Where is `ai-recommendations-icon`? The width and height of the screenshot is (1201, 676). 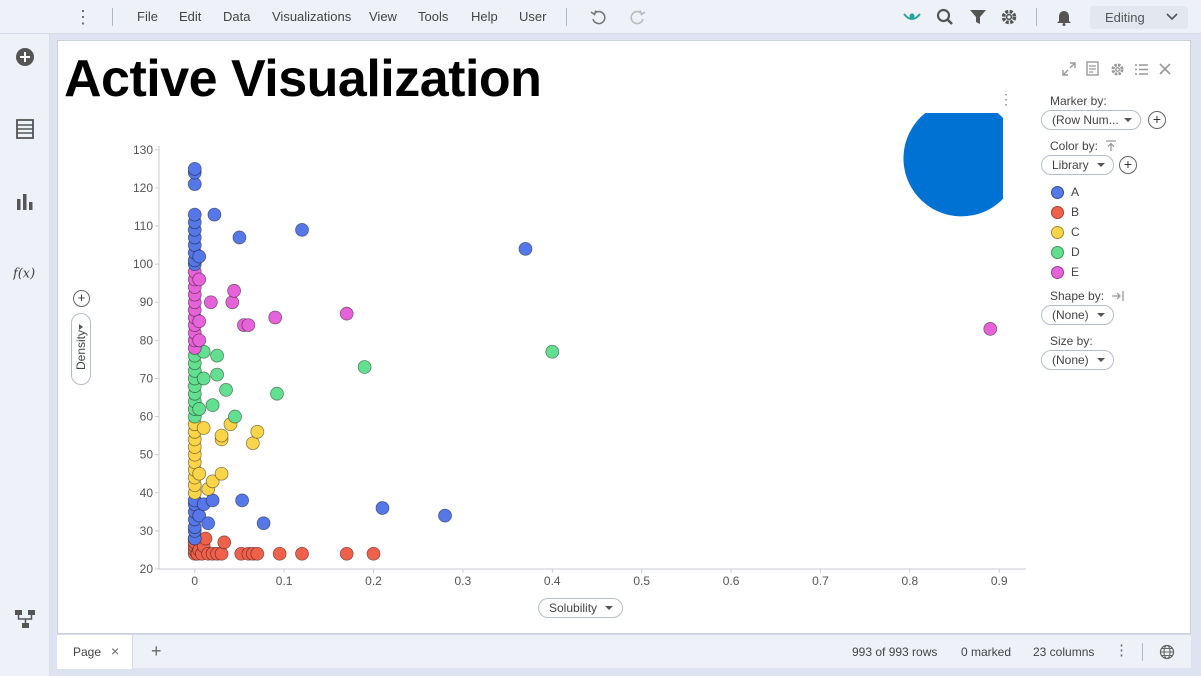 ai-recommendations-icon is located at coordinates (912, 17).